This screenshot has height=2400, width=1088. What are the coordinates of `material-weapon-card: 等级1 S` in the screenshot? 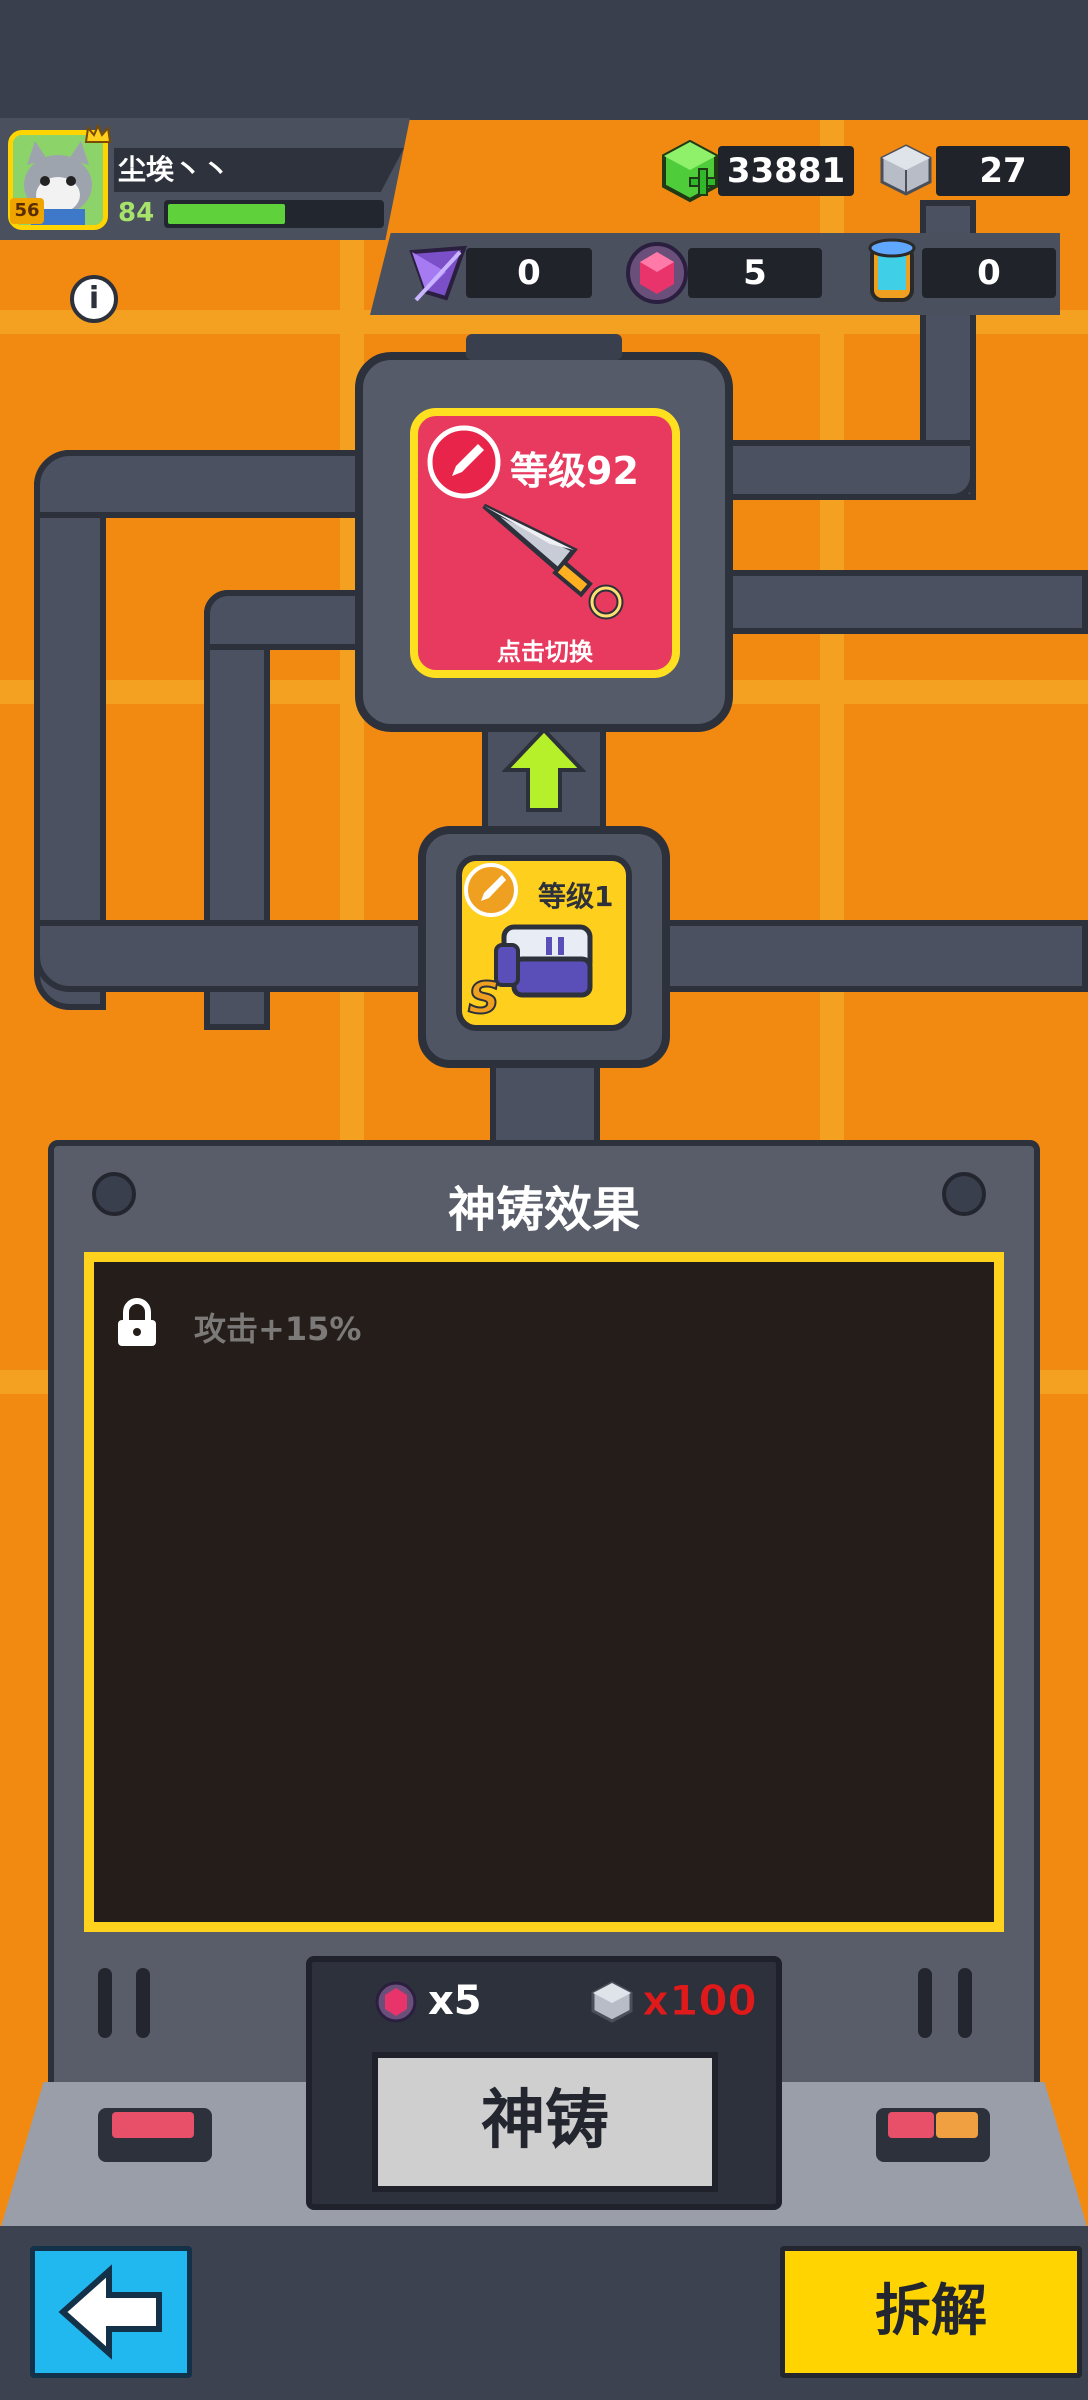 It's located at (544, 943).